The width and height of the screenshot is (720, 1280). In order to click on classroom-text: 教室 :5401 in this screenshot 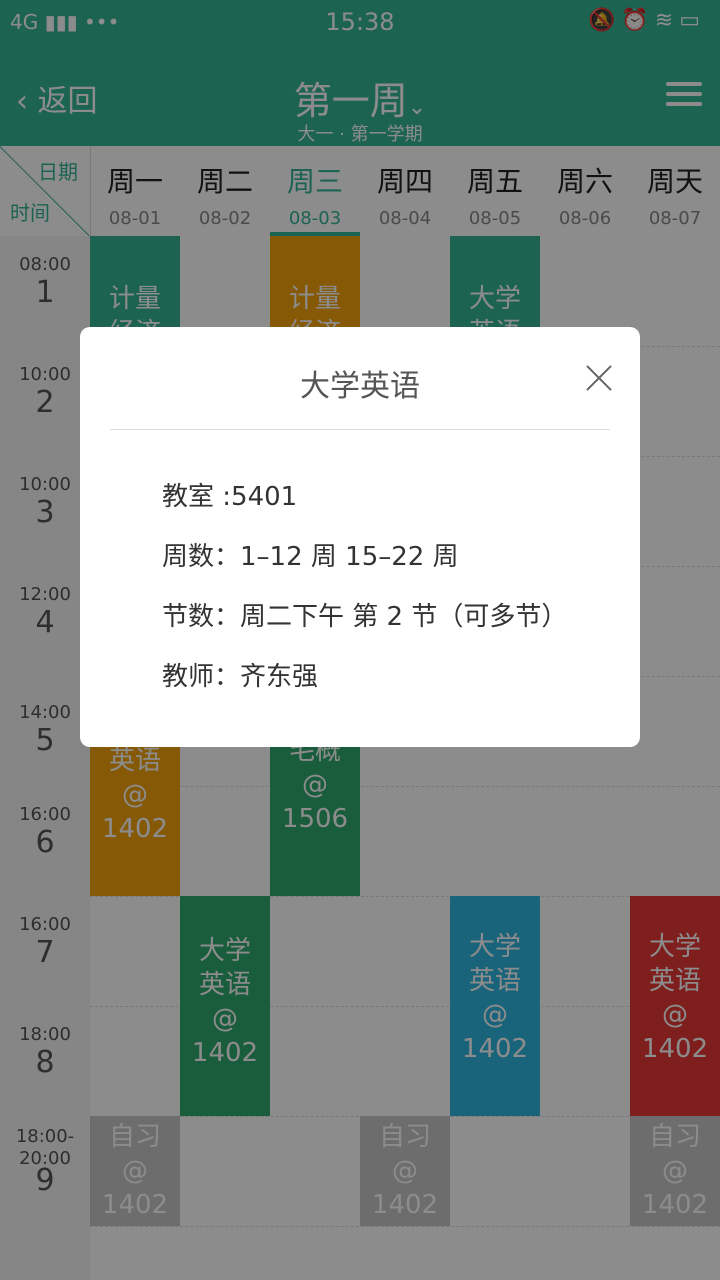, I will do `click(230, 497)`.